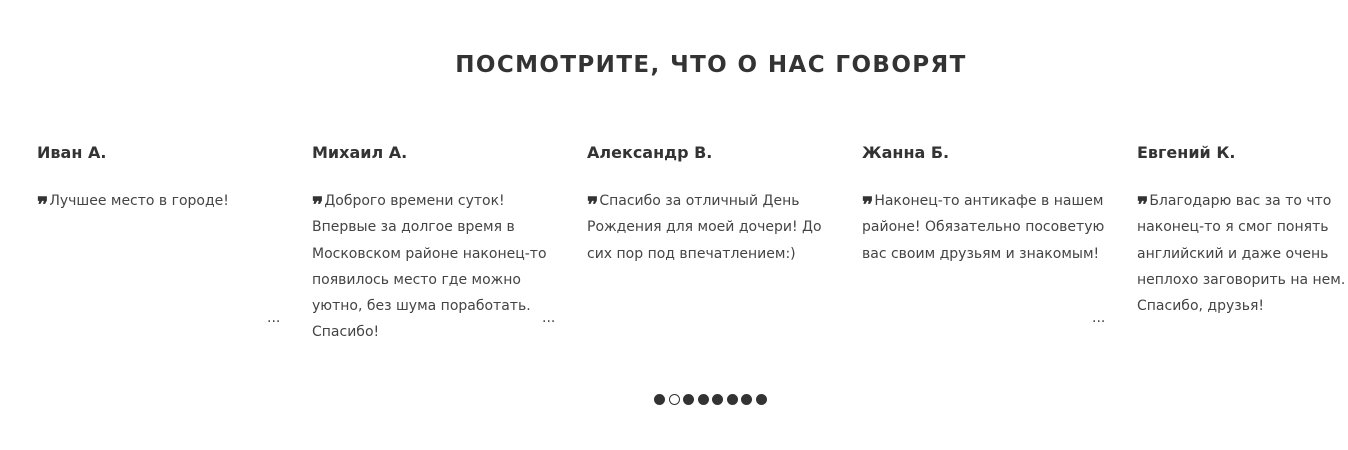 This screenshot has height=450, width=1348. What do you see at coordinates (1186, 152) in the screenshot?
I see `review-author: Евгений К.` at bounding box center [1186, 152].